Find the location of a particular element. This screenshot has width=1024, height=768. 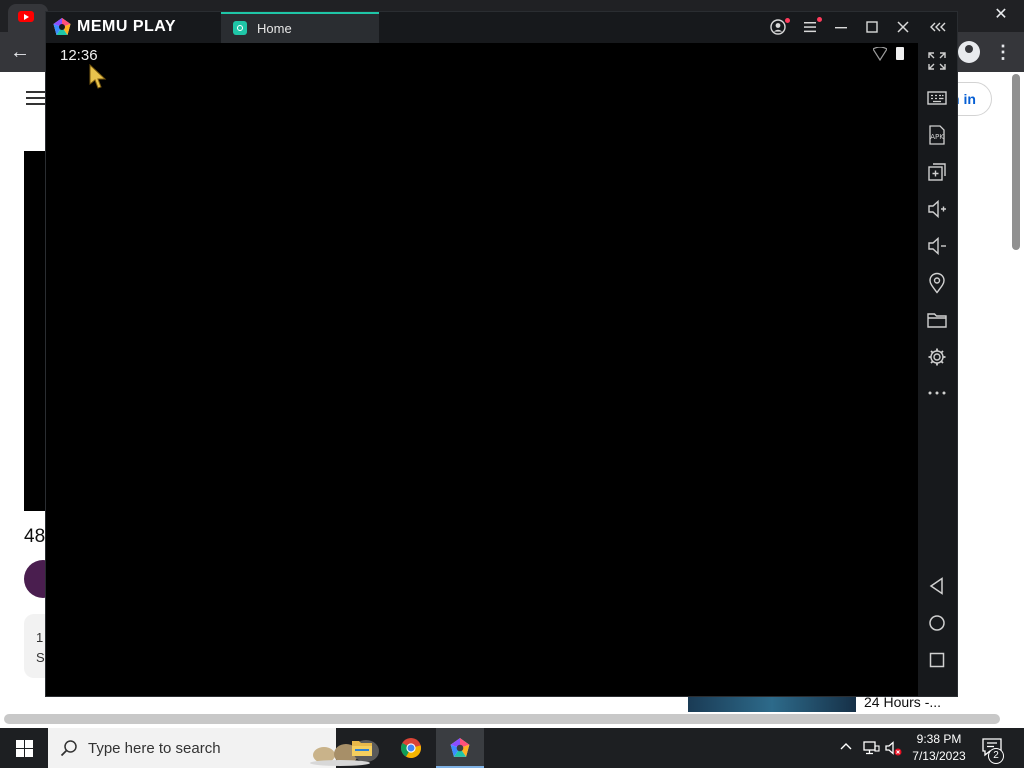

apk-icon: APK is located at coordinates (937, 135).